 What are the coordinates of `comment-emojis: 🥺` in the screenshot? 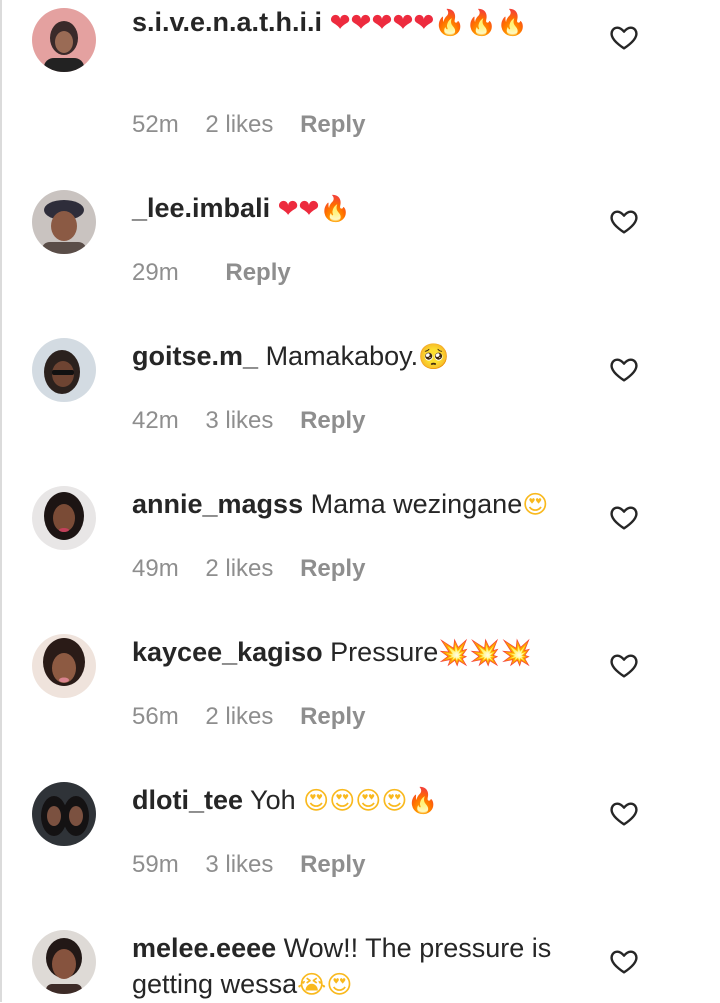 It's located at (433, 356).